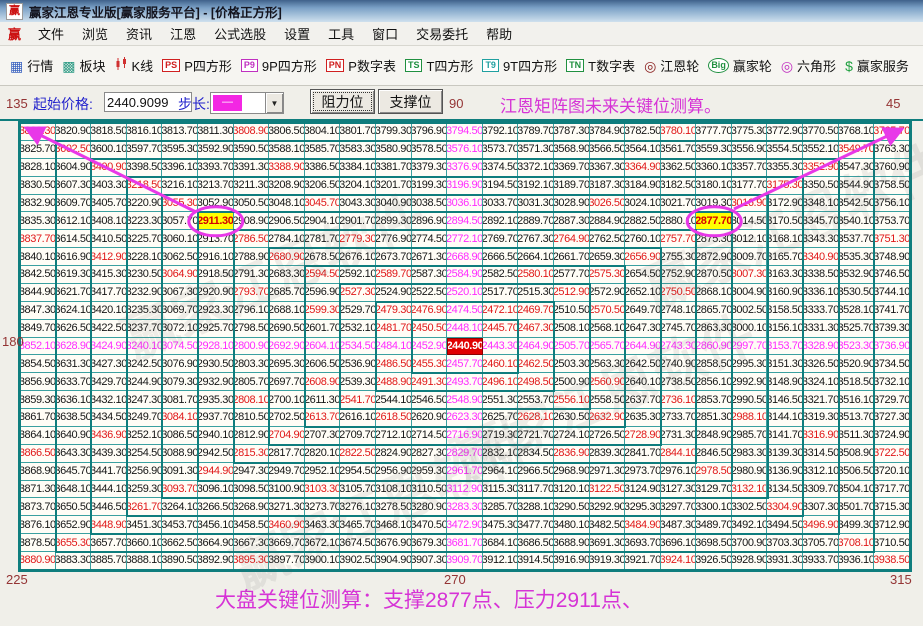 Image resolution: width=923 pixels, height=626 pixels. I want to click on menu-item-4: 公式选股, so click(240, 34).